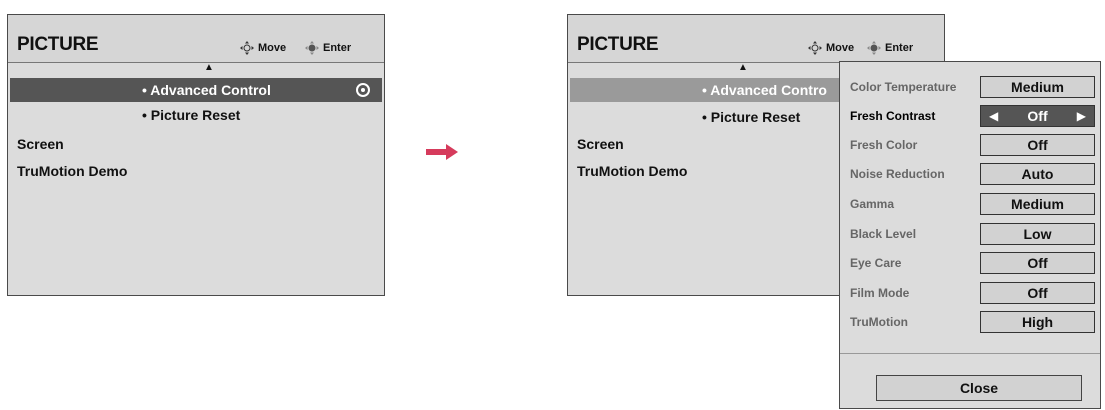 This screenshot has height=410, width=1105. What do you see at coordinates (883, 234) in the screenshot?
I see `option-label-black-level: Black Level` at bounding box center [883, 234].